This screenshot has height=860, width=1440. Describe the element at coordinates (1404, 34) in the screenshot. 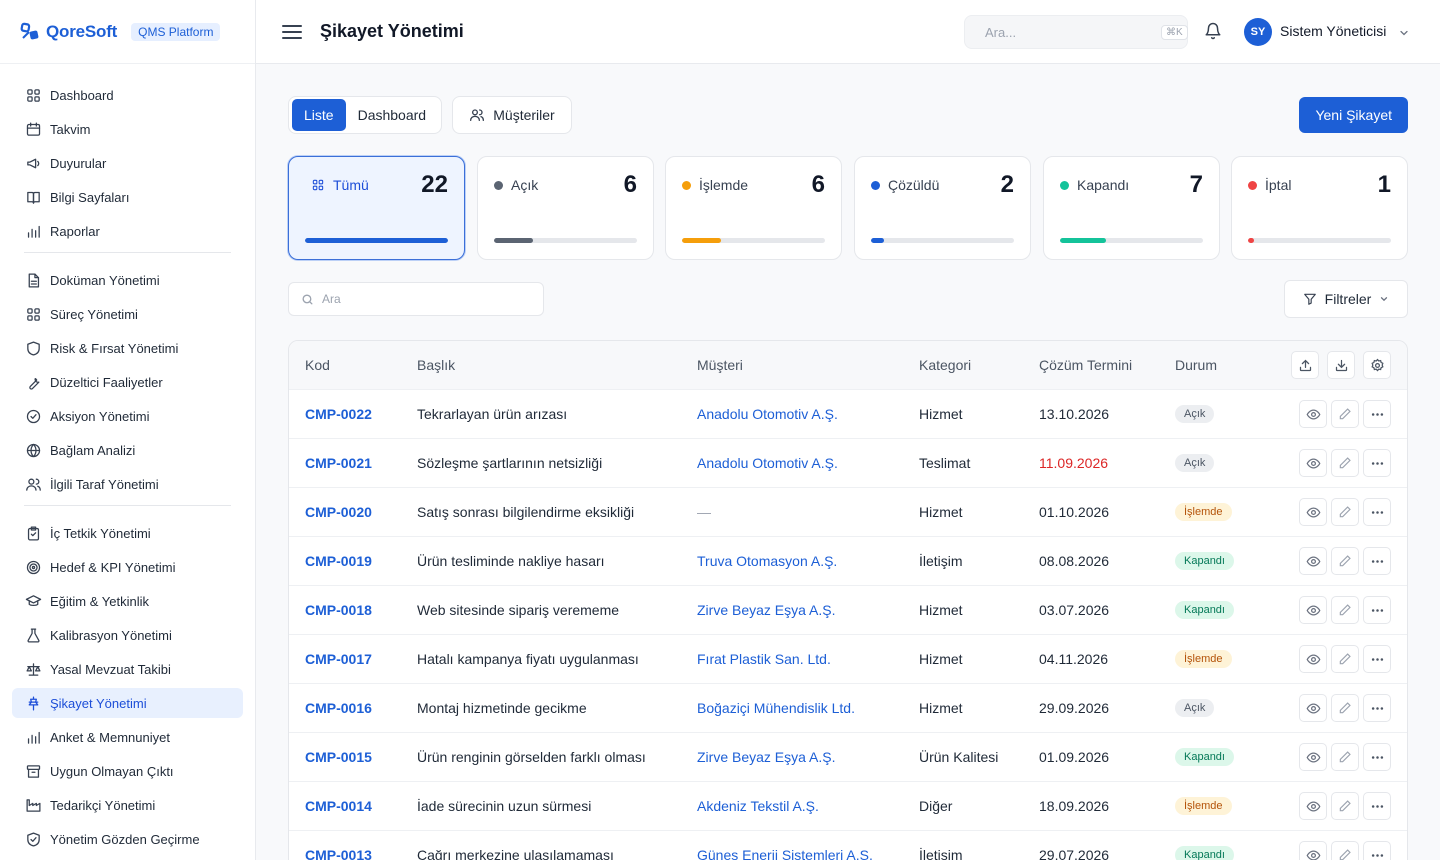

I see `chevron-down-icon` at that location.